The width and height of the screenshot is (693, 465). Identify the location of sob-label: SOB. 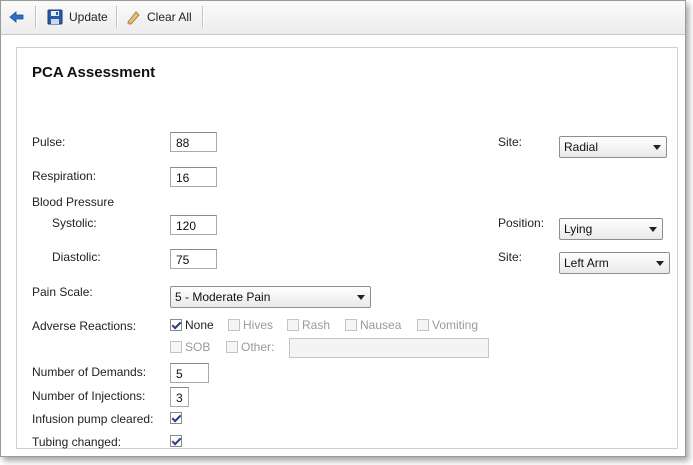
(198, 347).